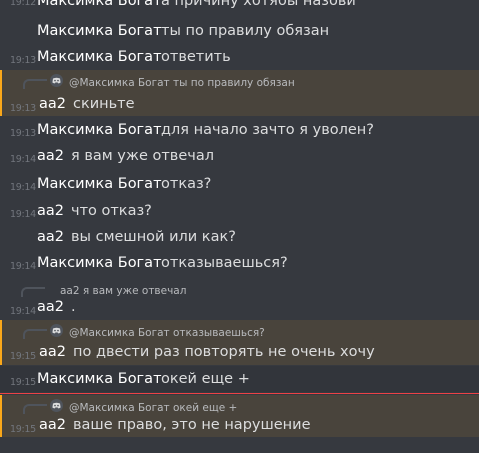 The image size is (479, 453). I want to click on message-row: Максимка Богат ты по правилу обязан, so click(239, 31).